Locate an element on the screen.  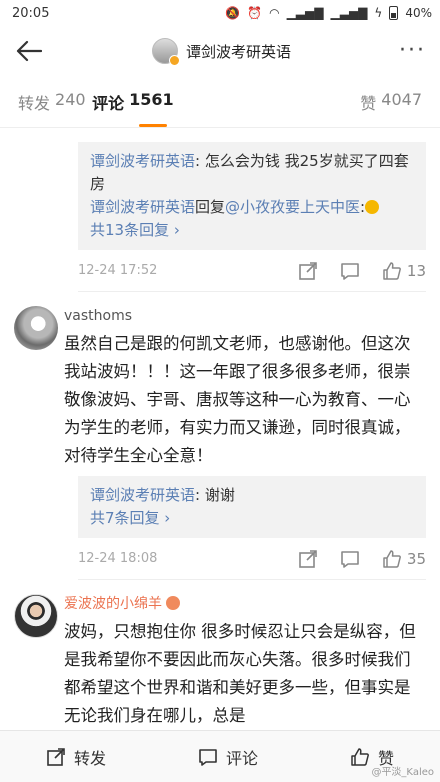
comment-time: 12-24 17:52 is located at coordinates (118, 270).